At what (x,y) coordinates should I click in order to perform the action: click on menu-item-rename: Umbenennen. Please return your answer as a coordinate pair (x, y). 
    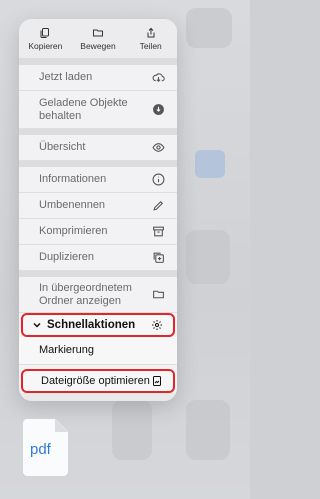
    Looking at the image, I should click on (98, 206).